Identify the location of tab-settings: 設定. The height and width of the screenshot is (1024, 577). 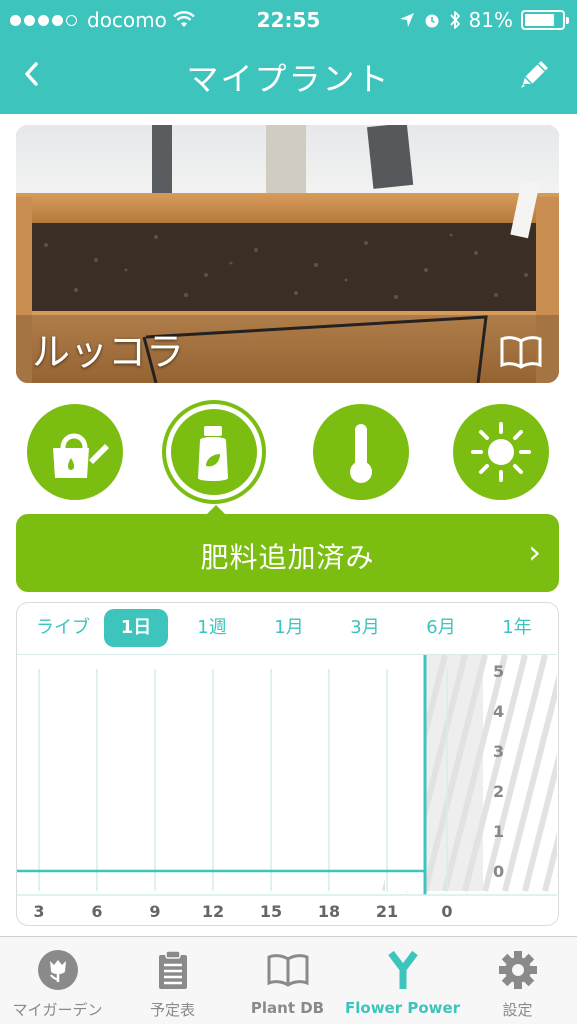
(517, 980).